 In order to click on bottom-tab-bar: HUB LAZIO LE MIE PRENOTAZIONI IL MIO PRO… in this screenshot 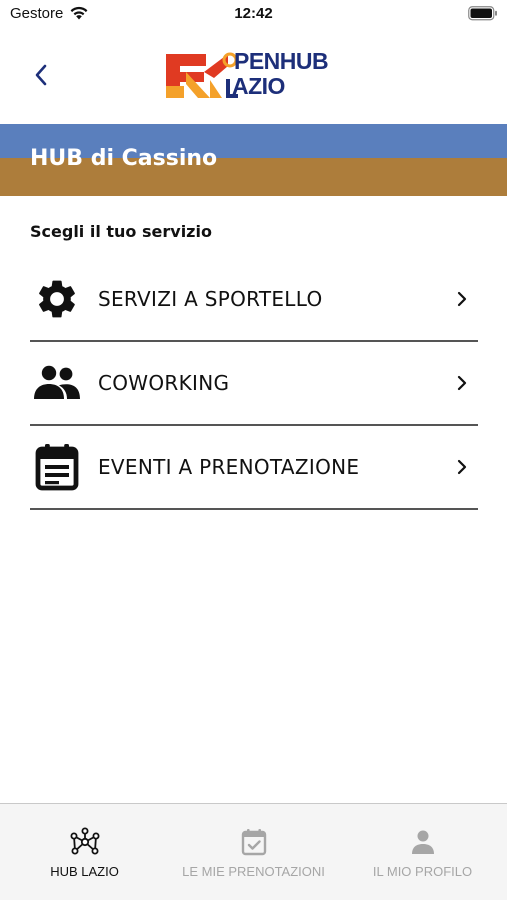, I will do `click(253, 851)`.